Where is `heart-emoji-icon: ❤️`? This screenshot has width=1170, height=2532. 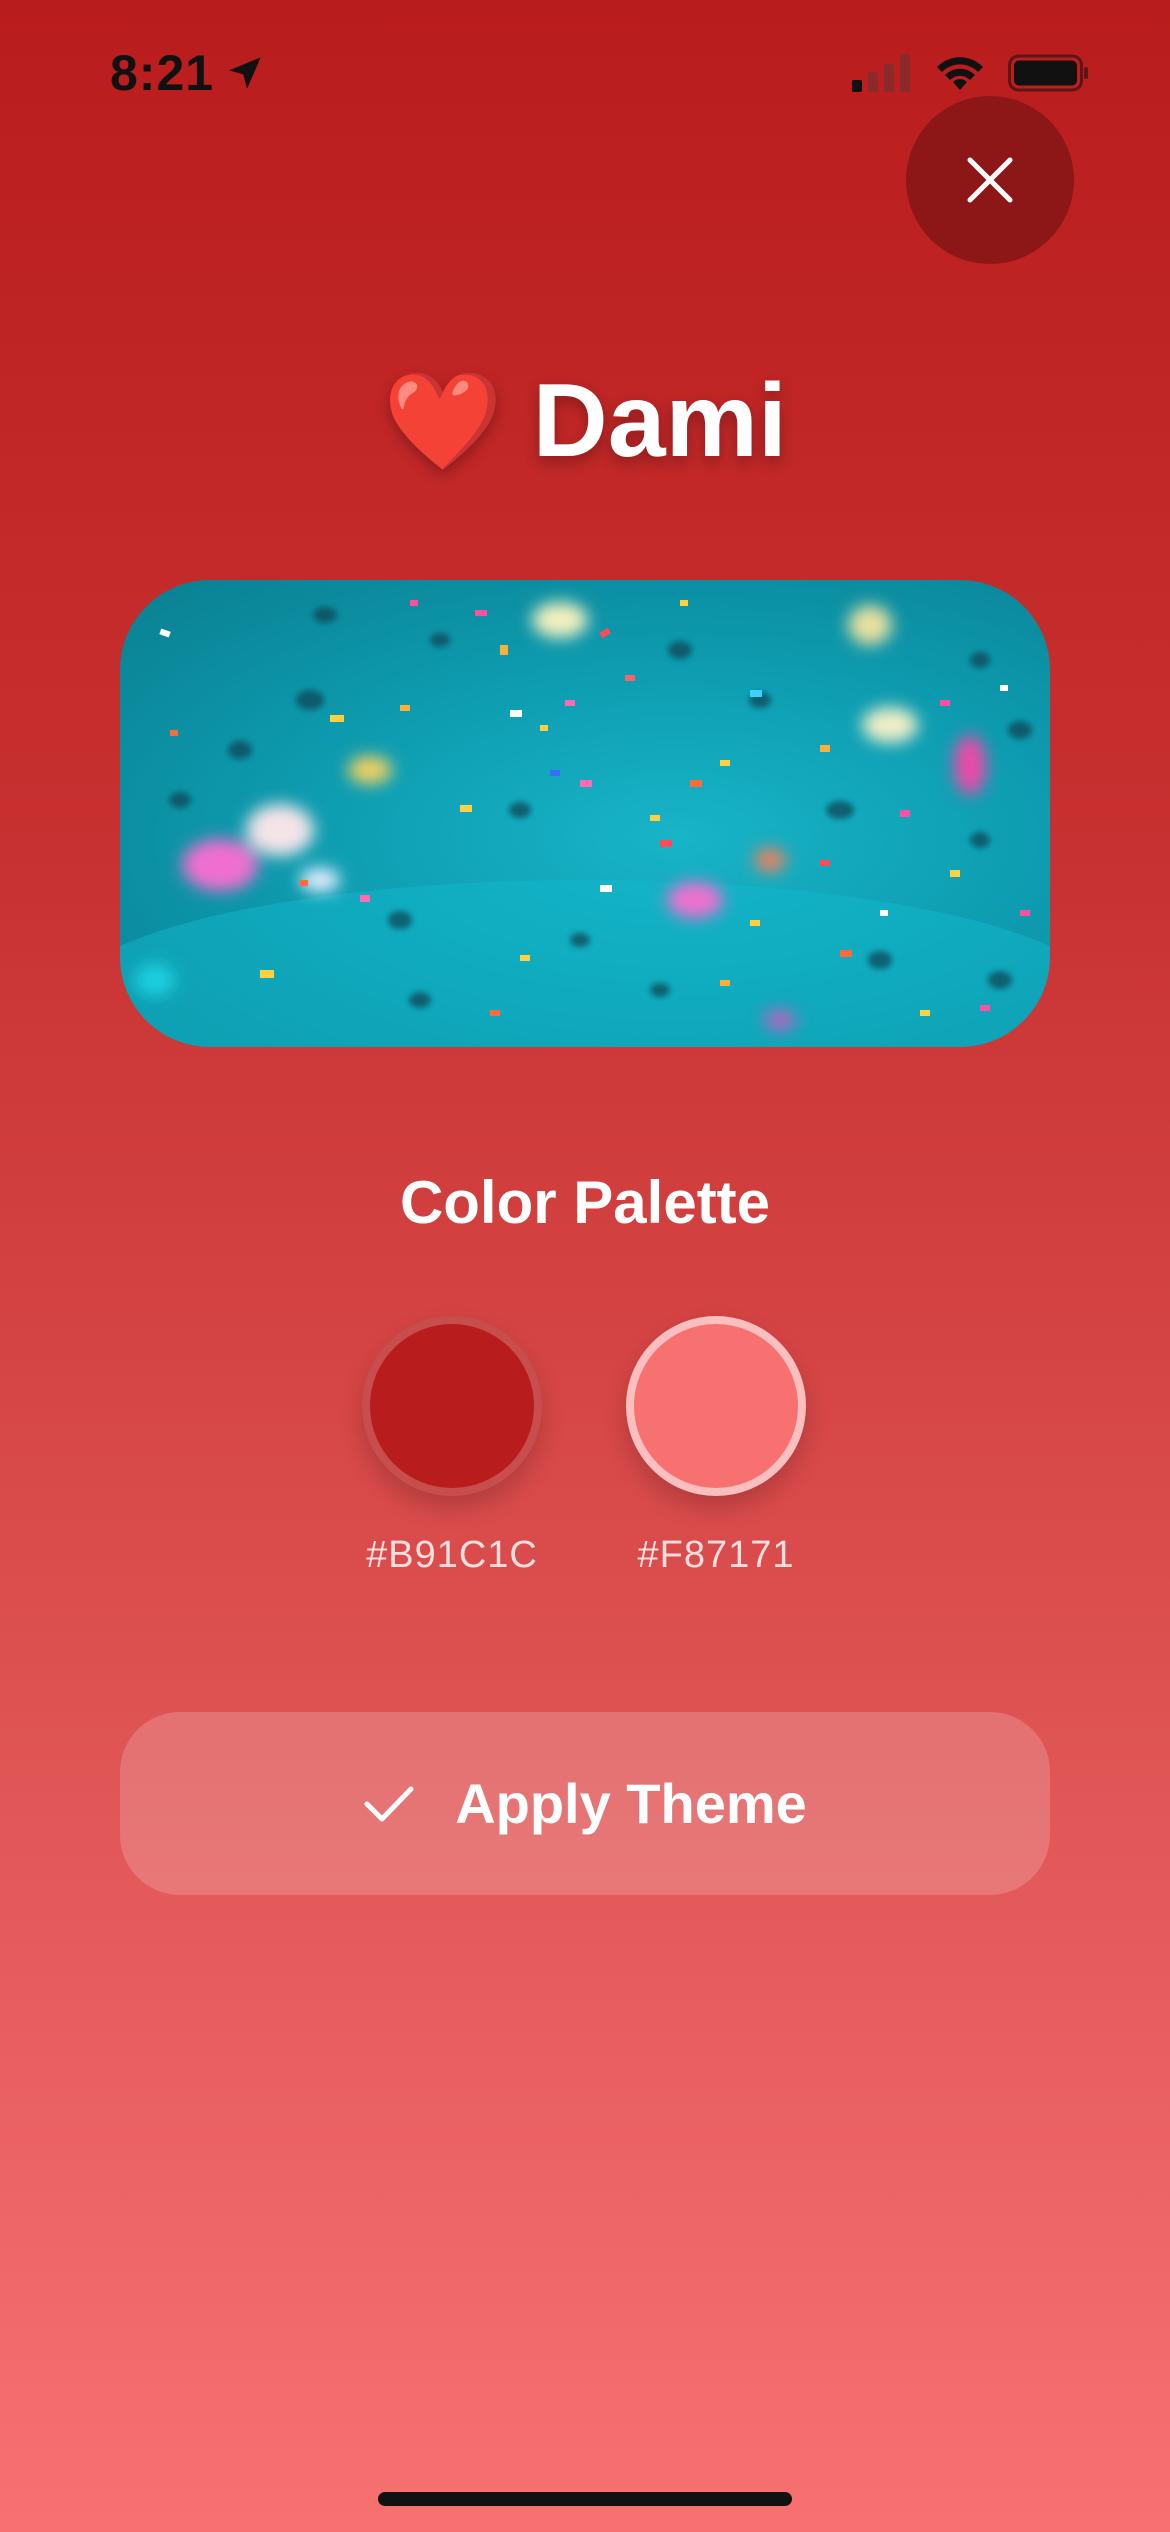 heart-emoji-icon: ❤️ is located at coordinates (443, 421).